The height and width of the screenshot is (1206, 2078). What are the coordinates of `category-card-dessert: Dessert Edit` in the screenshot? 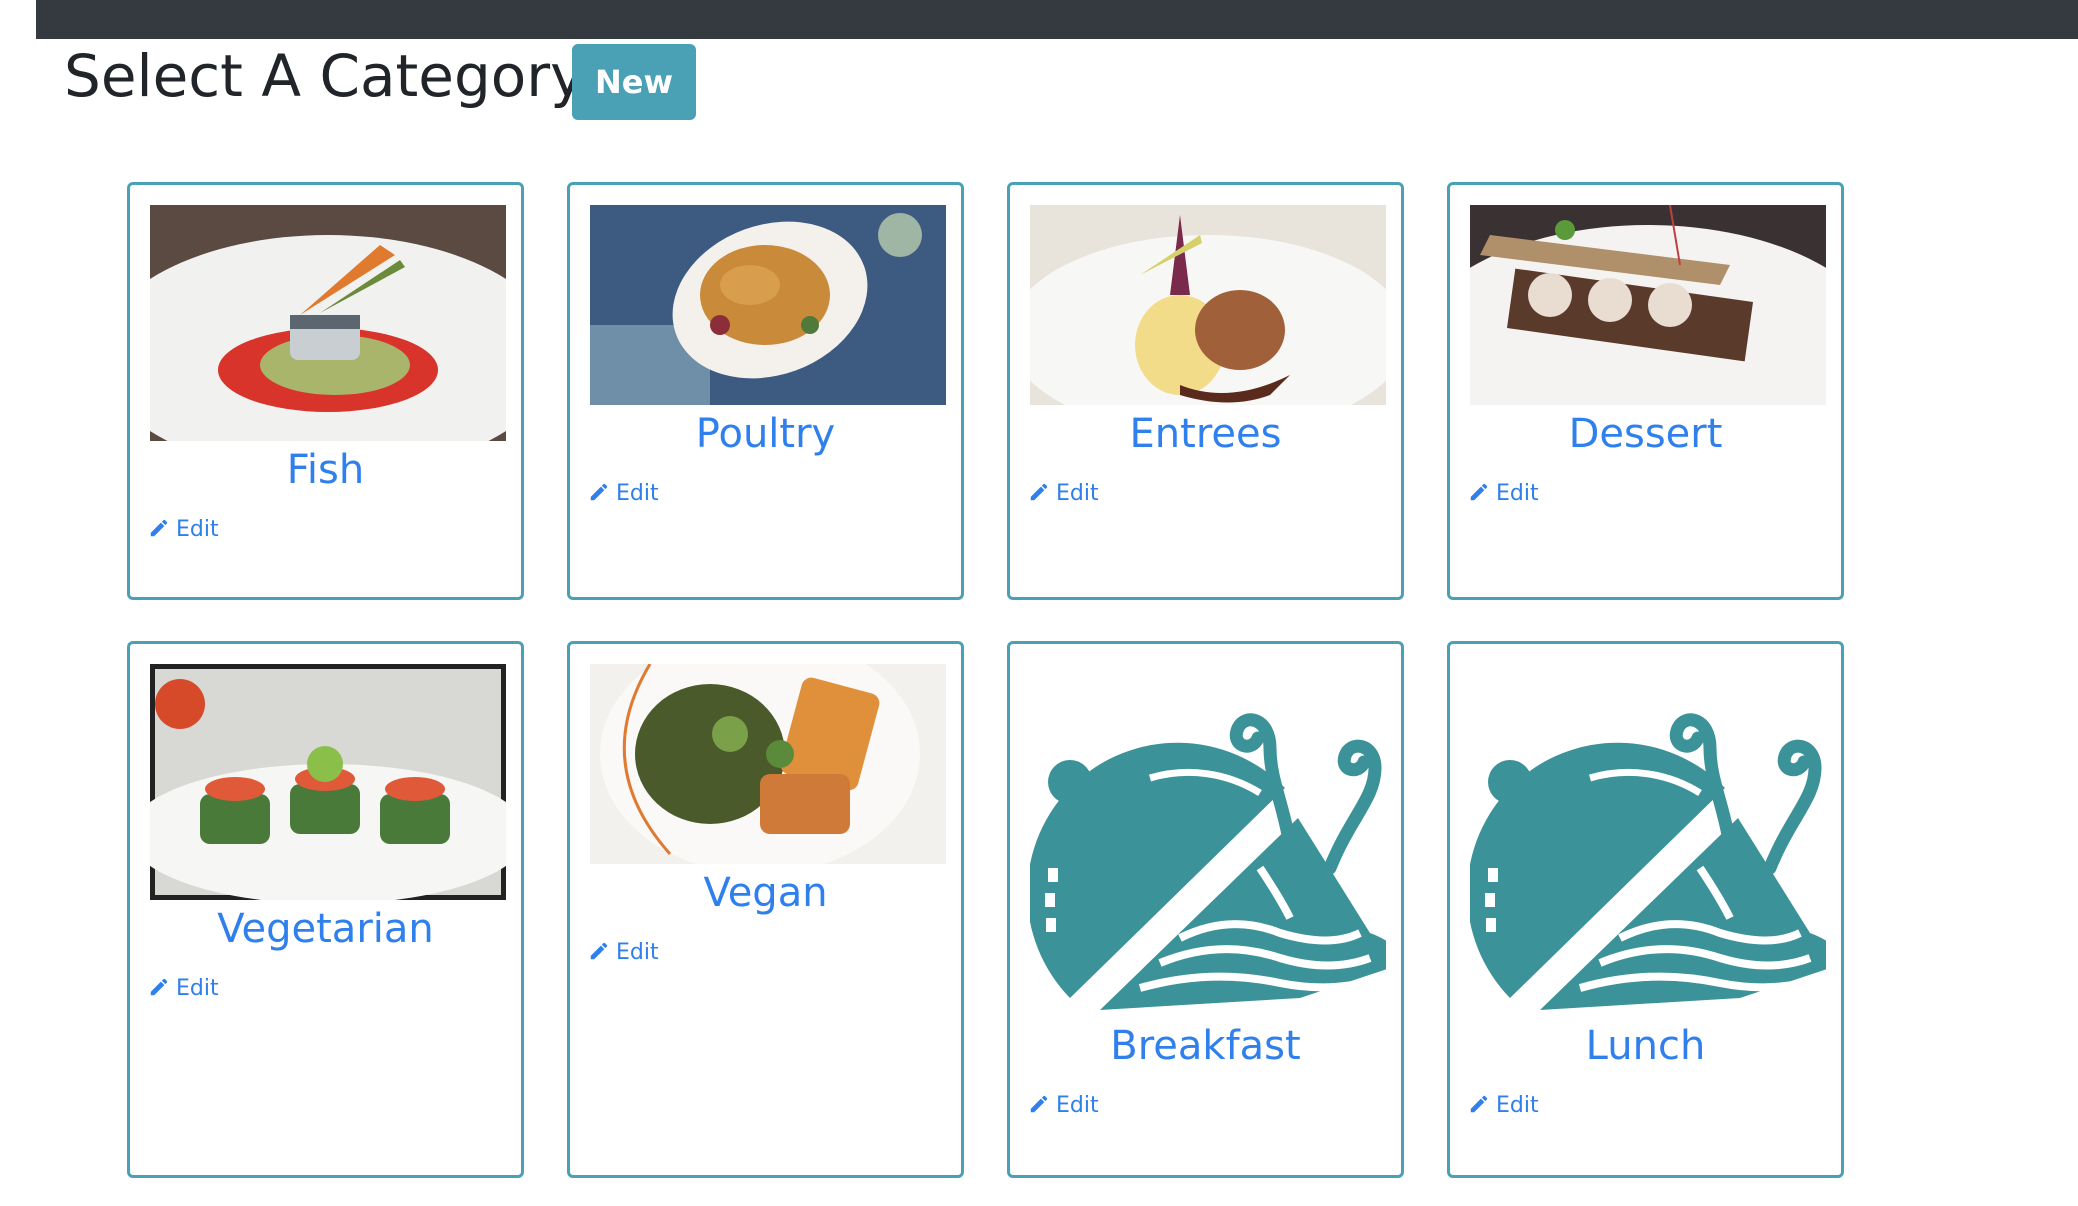 It's located at (1645, 391).